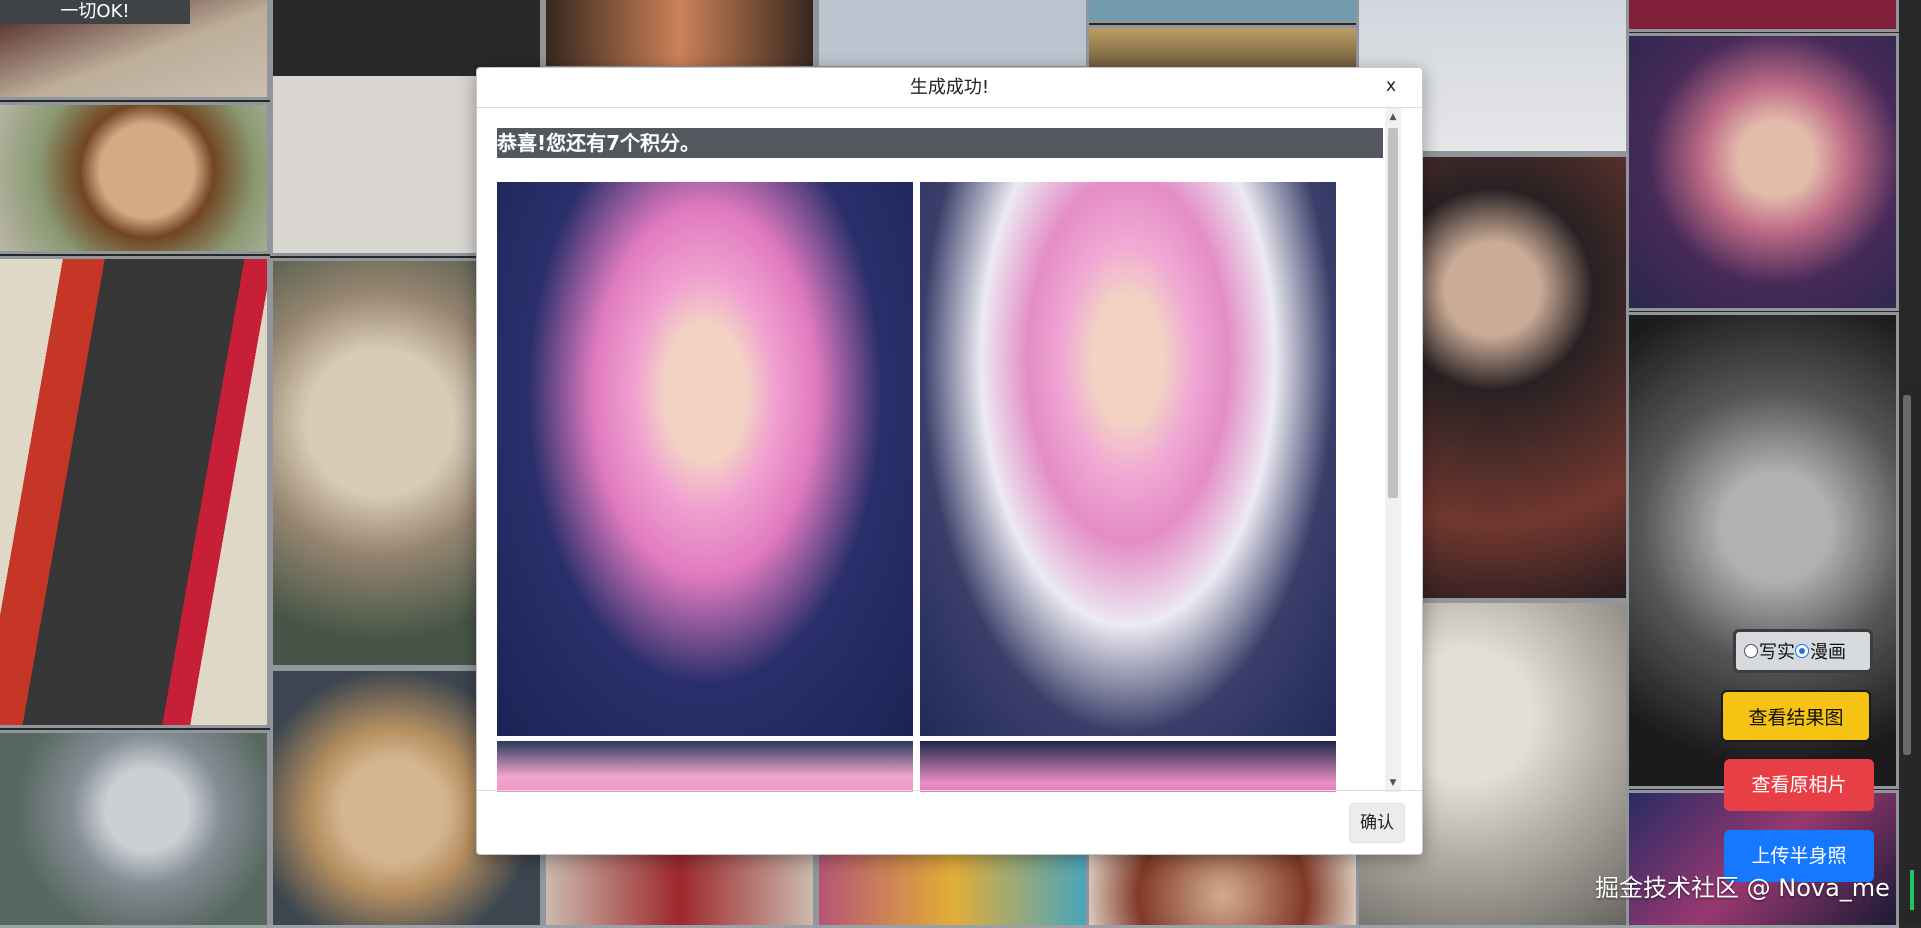 This screenshot has height=928, width=1921. What do you see at coordinates (949, 822) in the screenshot?
I see `dialog-footer: 确认` at bounding box center [949, 822].